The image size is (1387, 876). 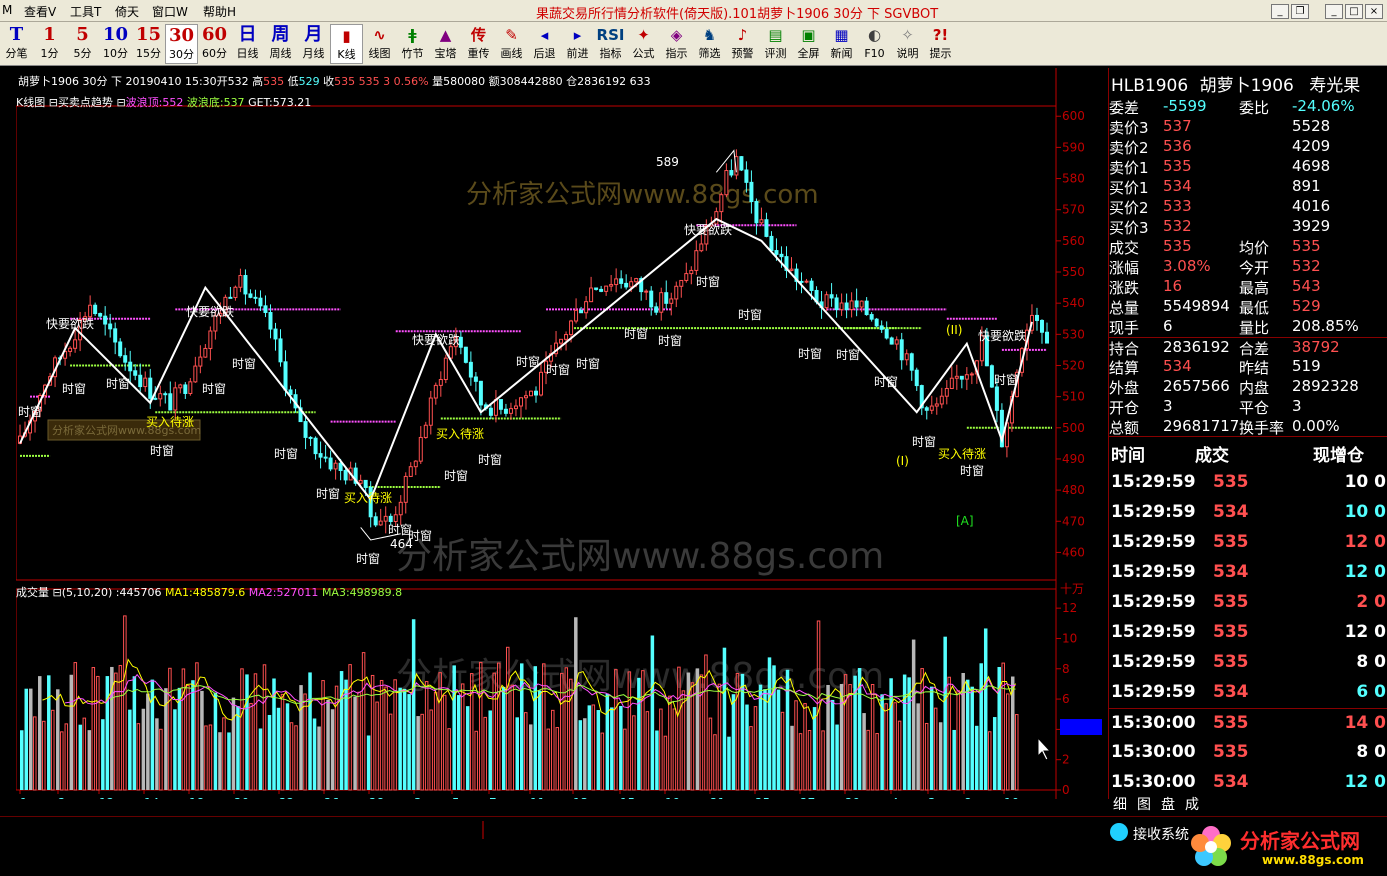 What do you see at coordinates (1120, 805) in the screenshot?
I see `panel-tab-0: 细` at bounding box center [1120, 805].